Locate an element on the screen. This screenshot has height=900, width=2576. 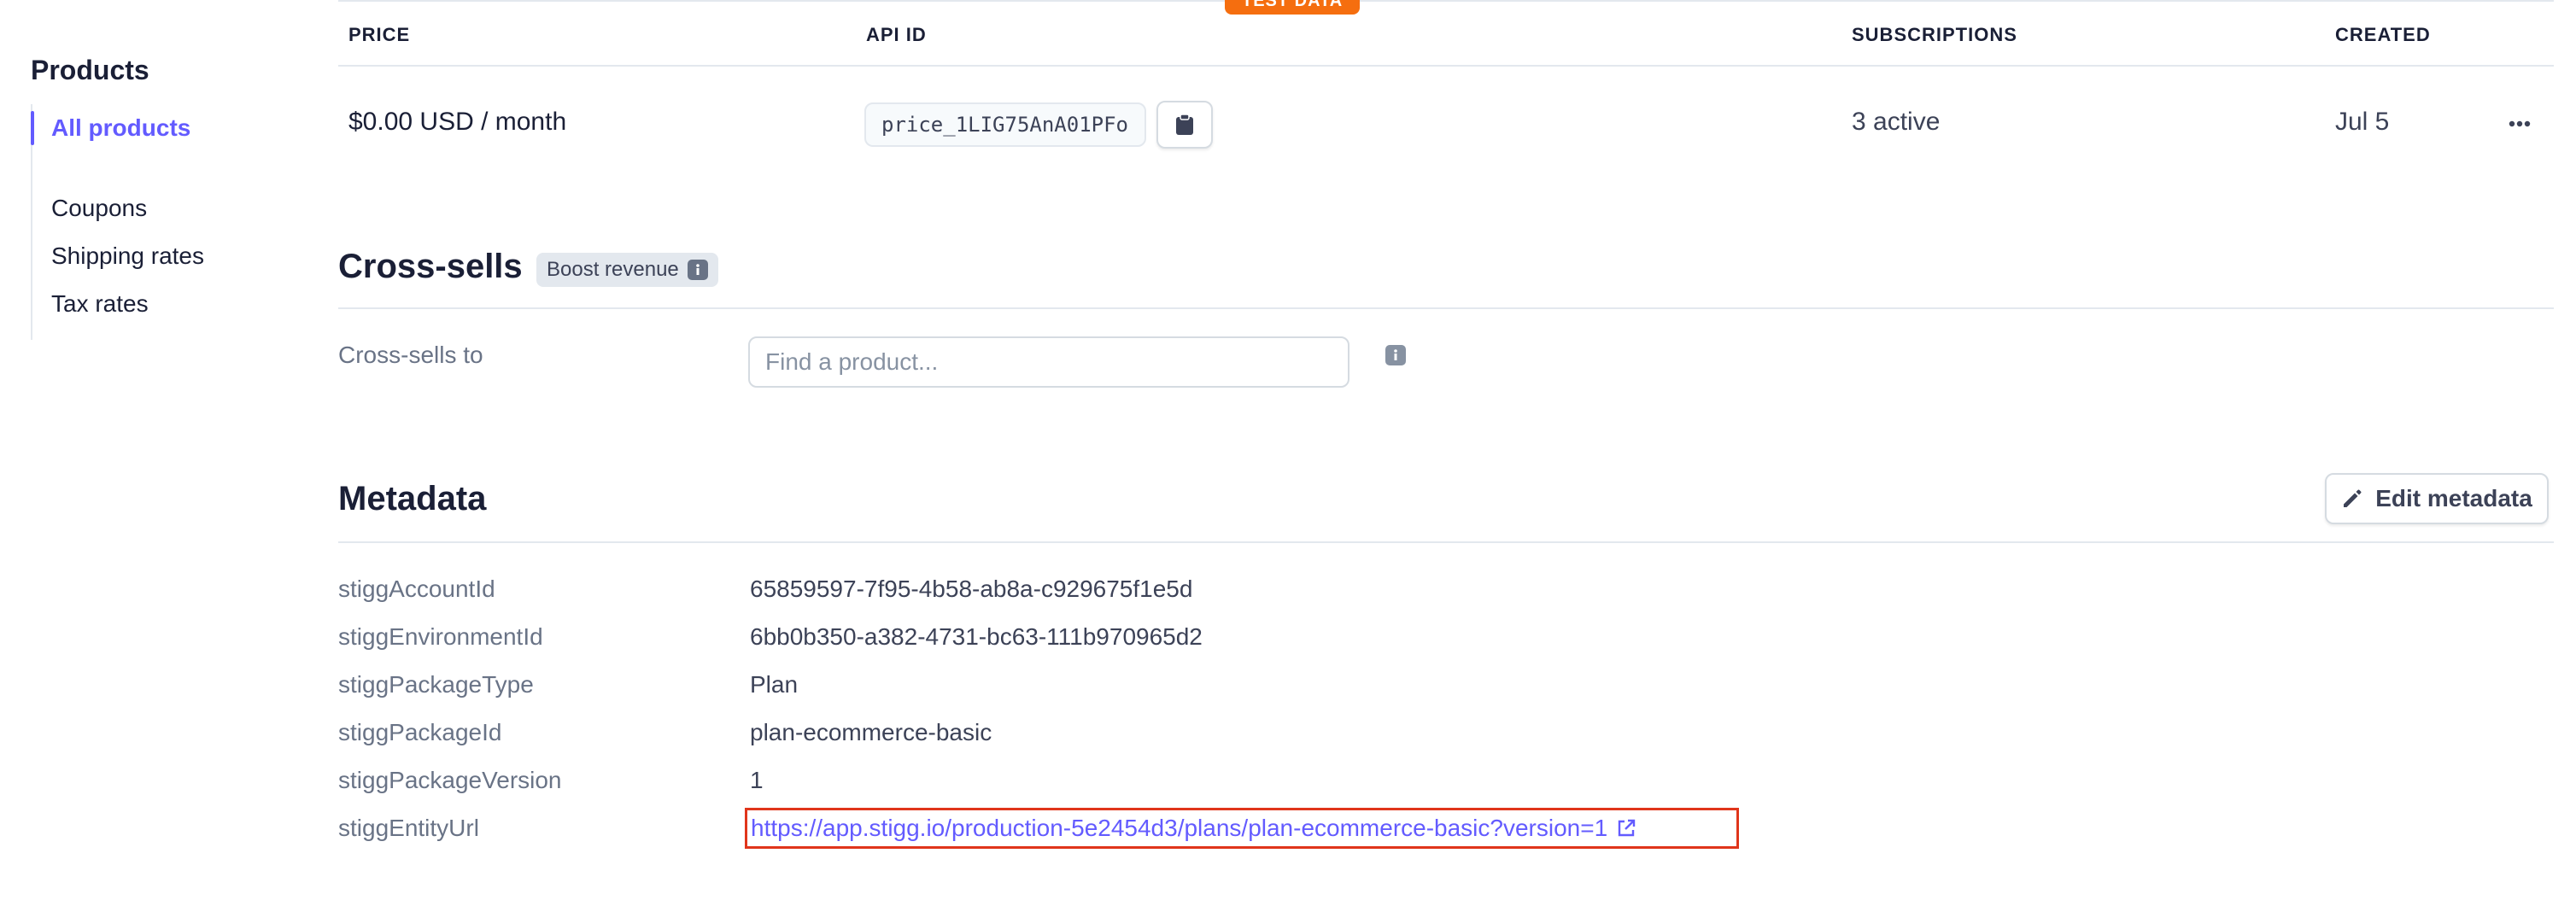
find-product-input is located at coordinates (1048, 362).